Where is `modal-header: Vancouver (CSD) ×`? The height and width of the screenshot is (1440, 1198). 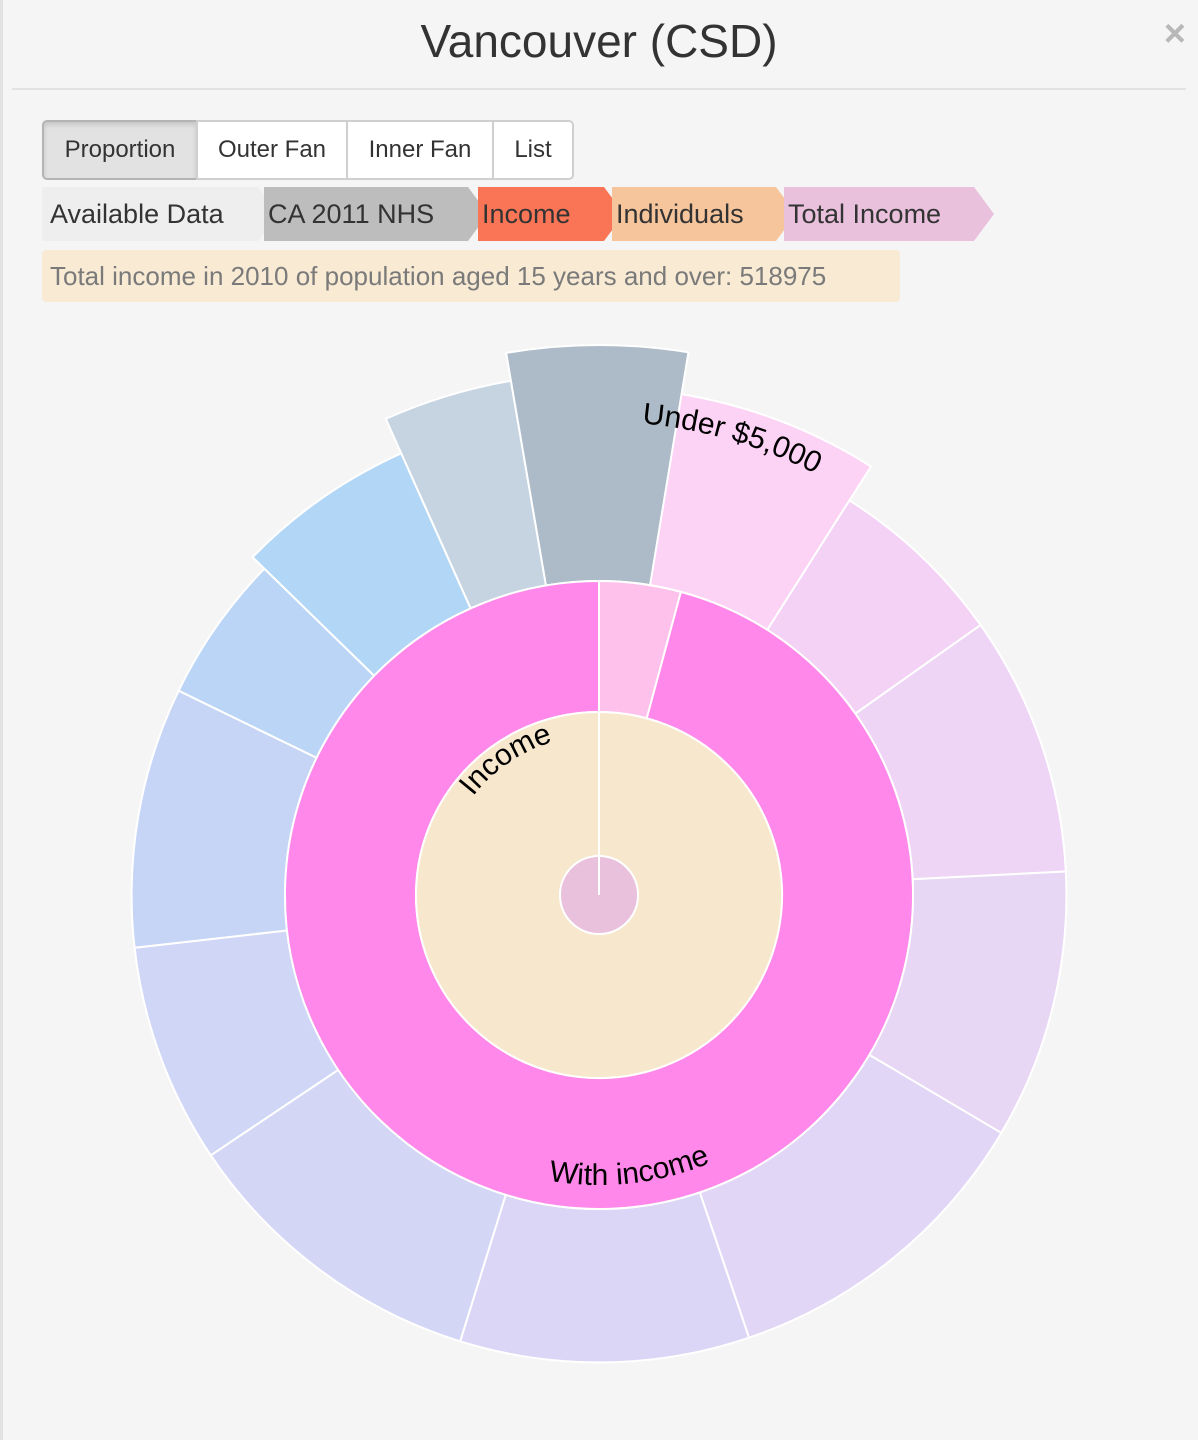 modal-header: Vancouver (CSD) × is located at coordinates (599, 45).